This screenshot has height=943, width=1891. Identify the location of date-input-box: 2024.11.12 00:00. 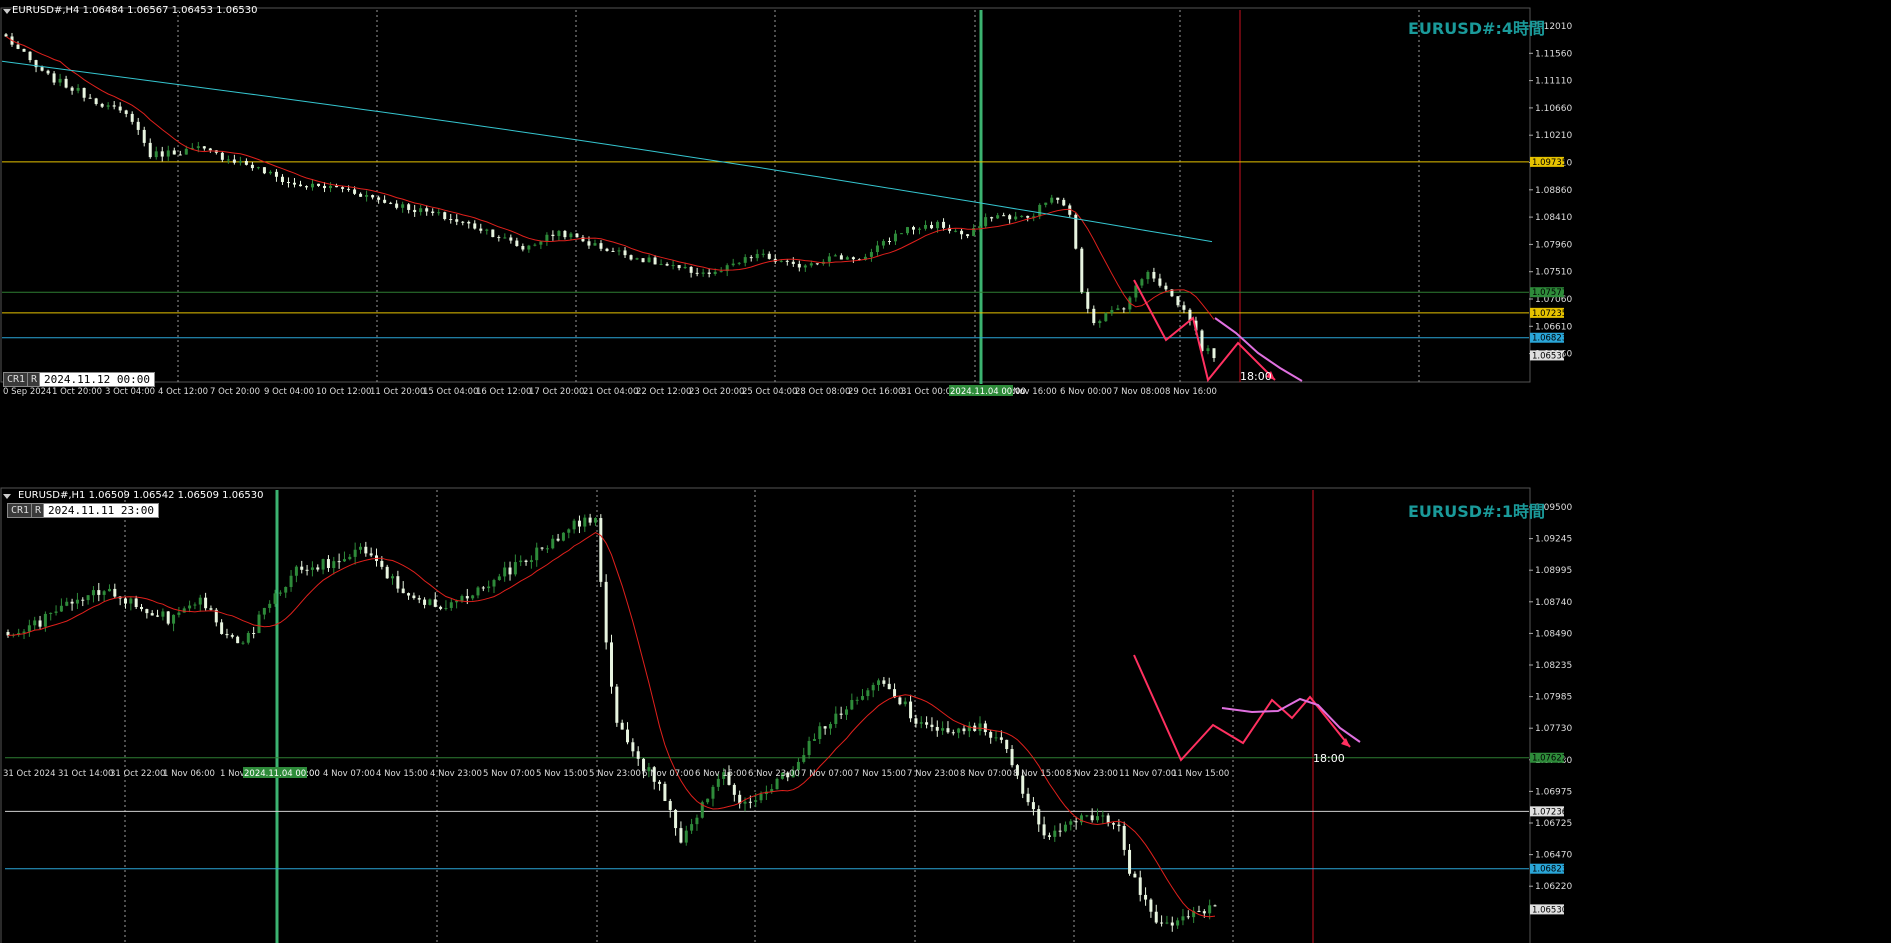
(97, 379).